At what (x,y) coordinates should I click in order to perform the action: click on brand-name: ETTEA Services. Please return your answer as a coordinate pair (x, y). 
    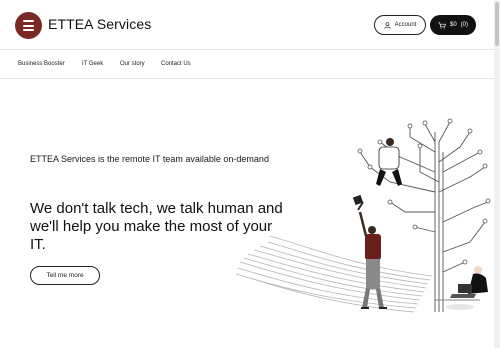
    Looking at the image, I should click on (99, 24).